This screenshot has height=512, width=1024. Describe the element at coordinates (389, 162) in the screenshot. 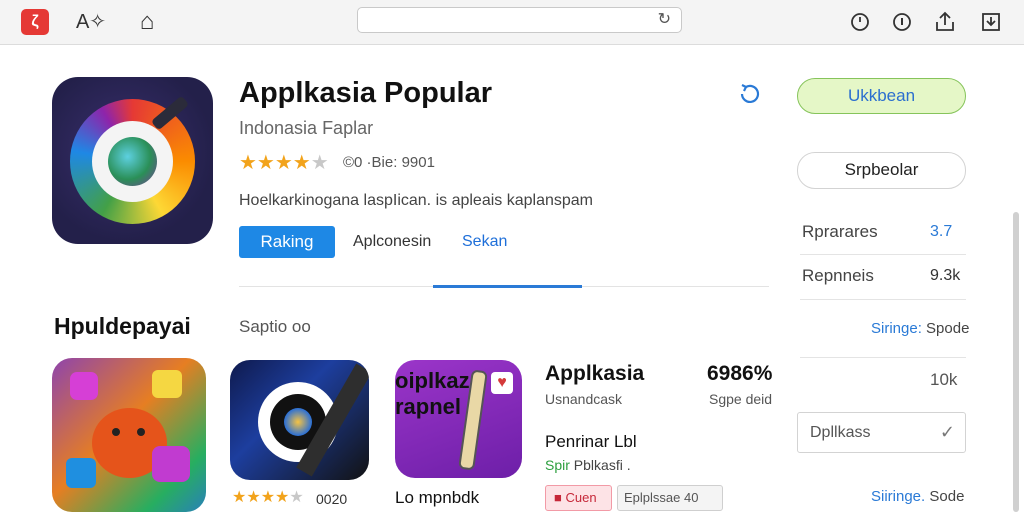

I see `rating-text: ©0 ·Bie: 9901` at that location.